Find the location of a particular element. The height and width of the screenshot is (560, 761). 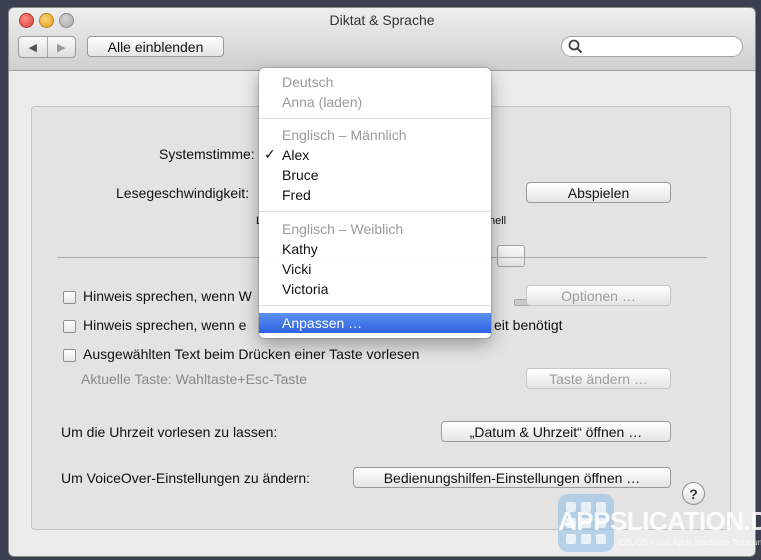

checkmark-icon: ✓ is located at coordinates (270, 154).